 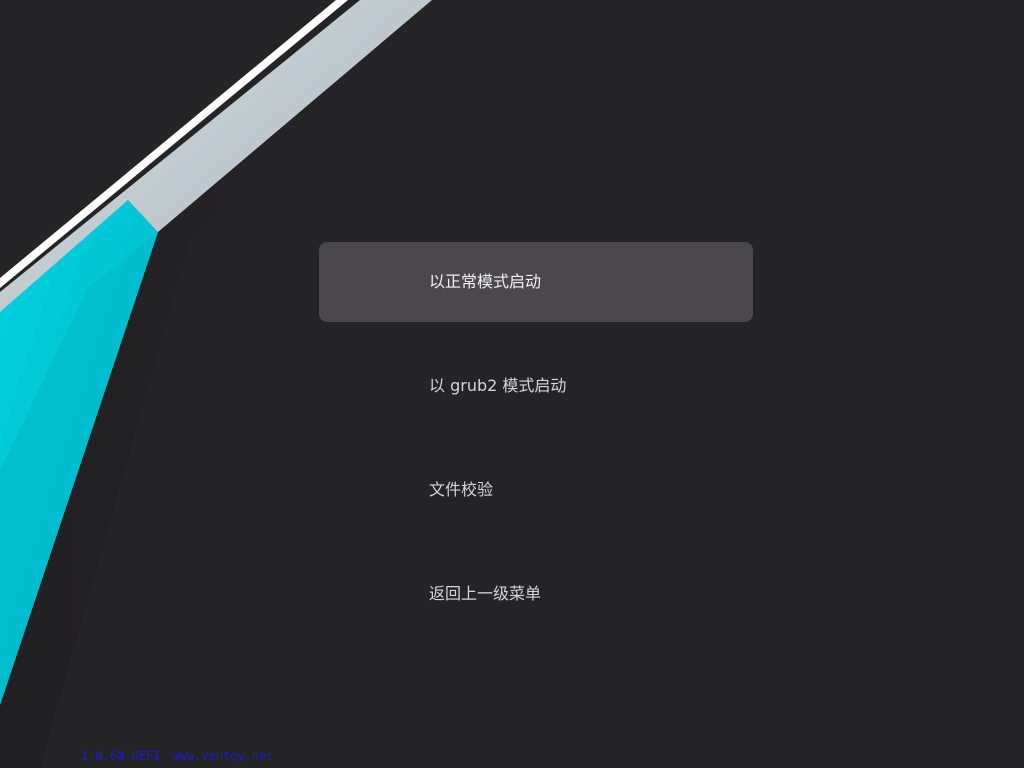 What do you see at coordinates (223, 756) in the screenshot?
I see `website-label: www.ventoy.net` at bounding box center [223, 756].